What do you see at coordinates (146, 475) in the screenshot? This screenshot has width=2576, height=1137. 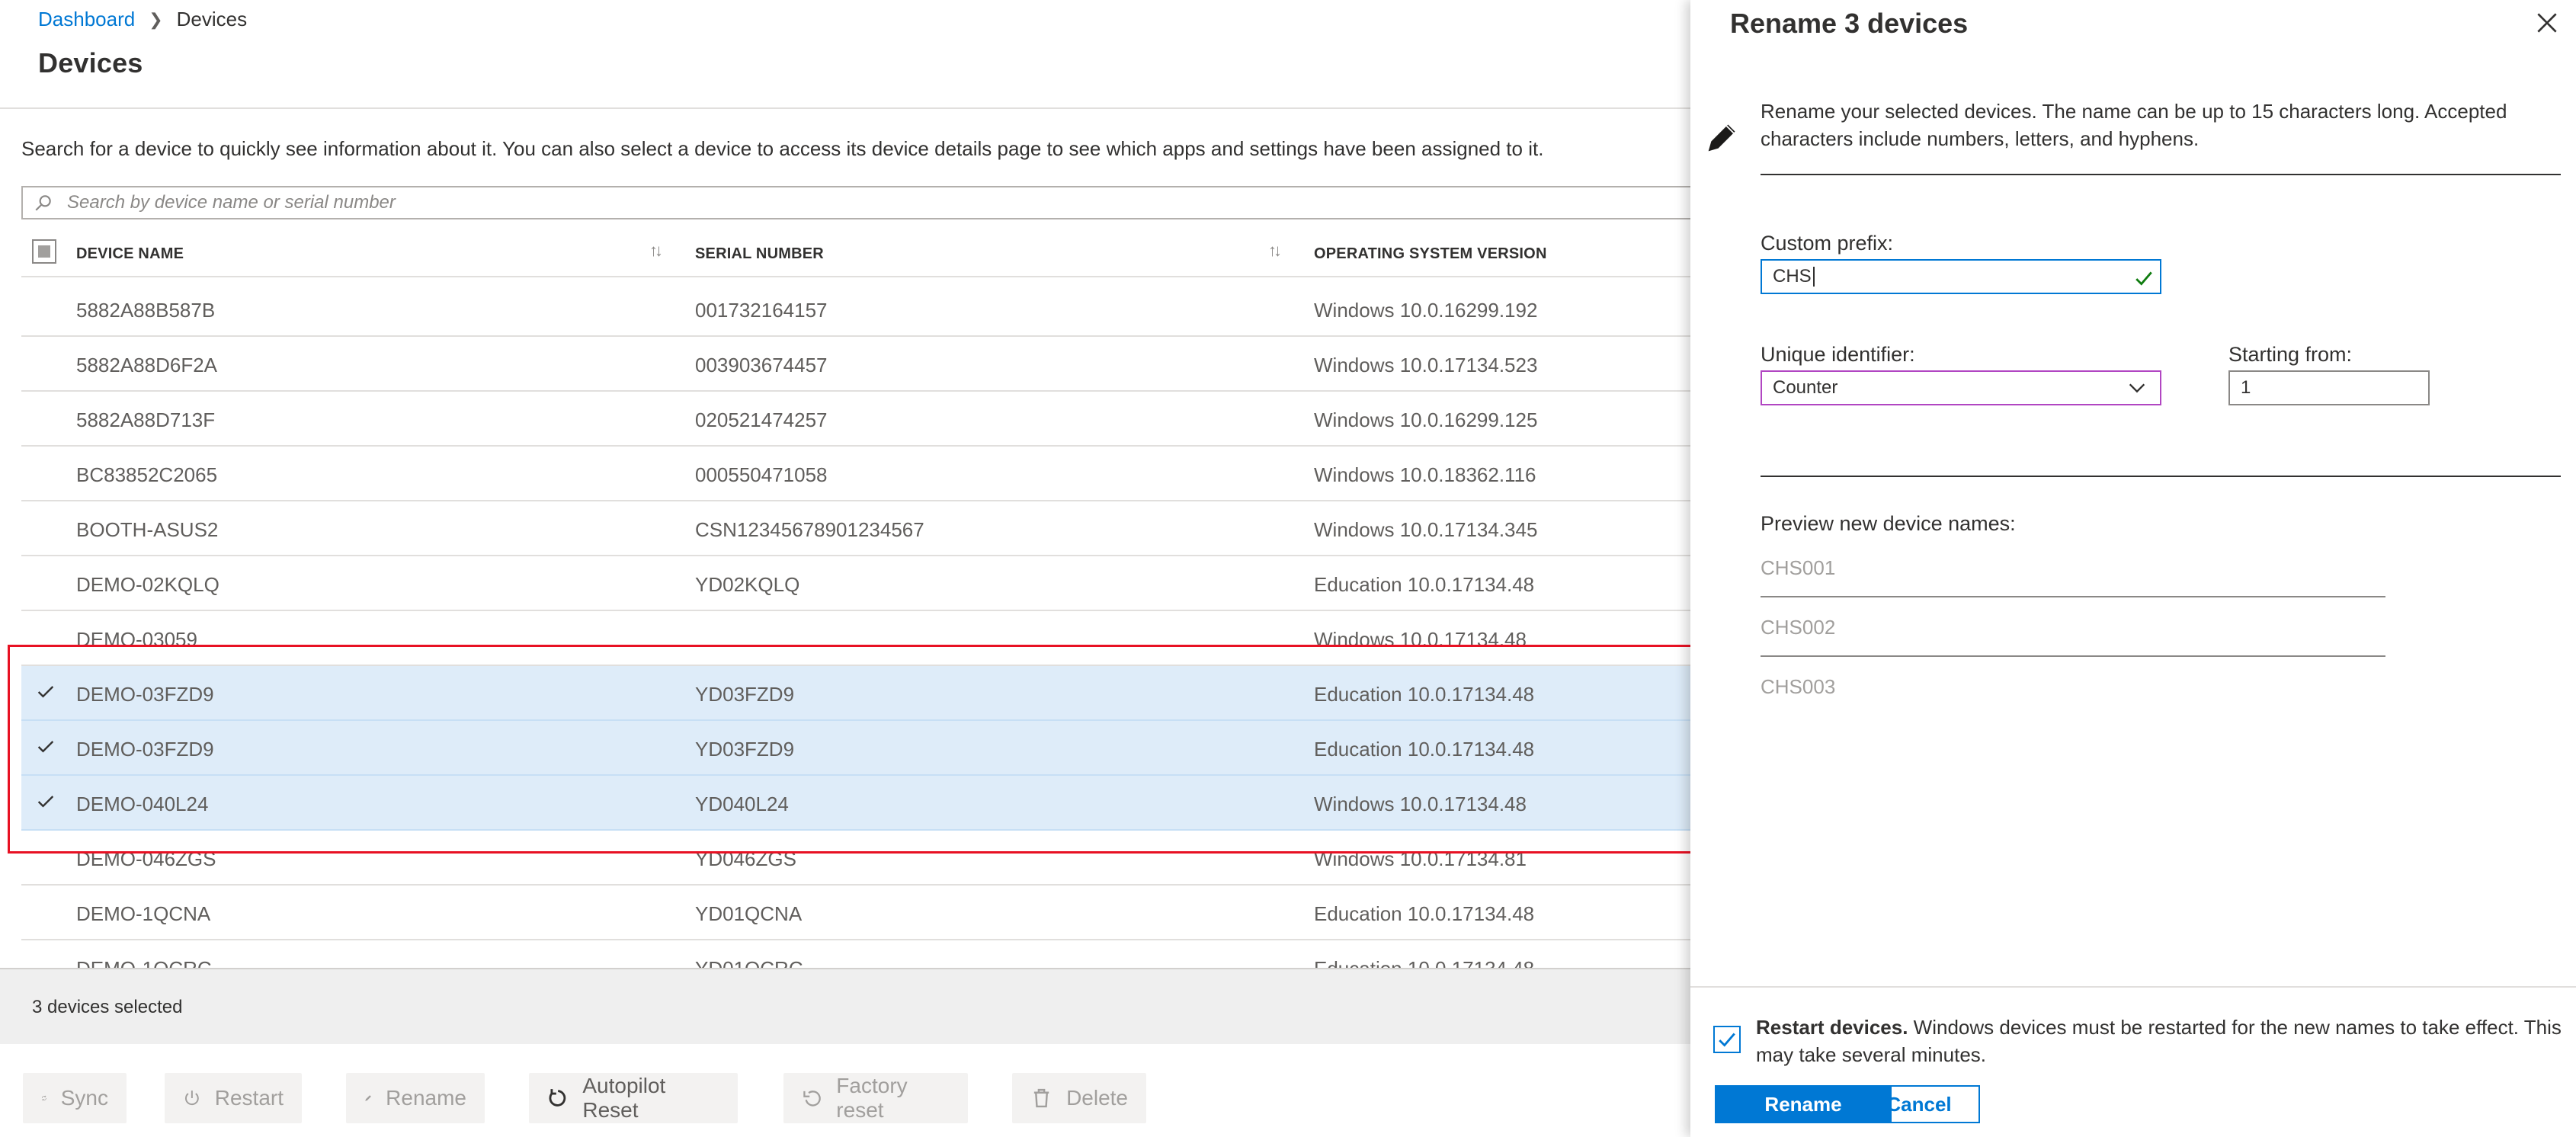 I see `device-name-cell: BC83852C2065` at bounding box center [146, 475].